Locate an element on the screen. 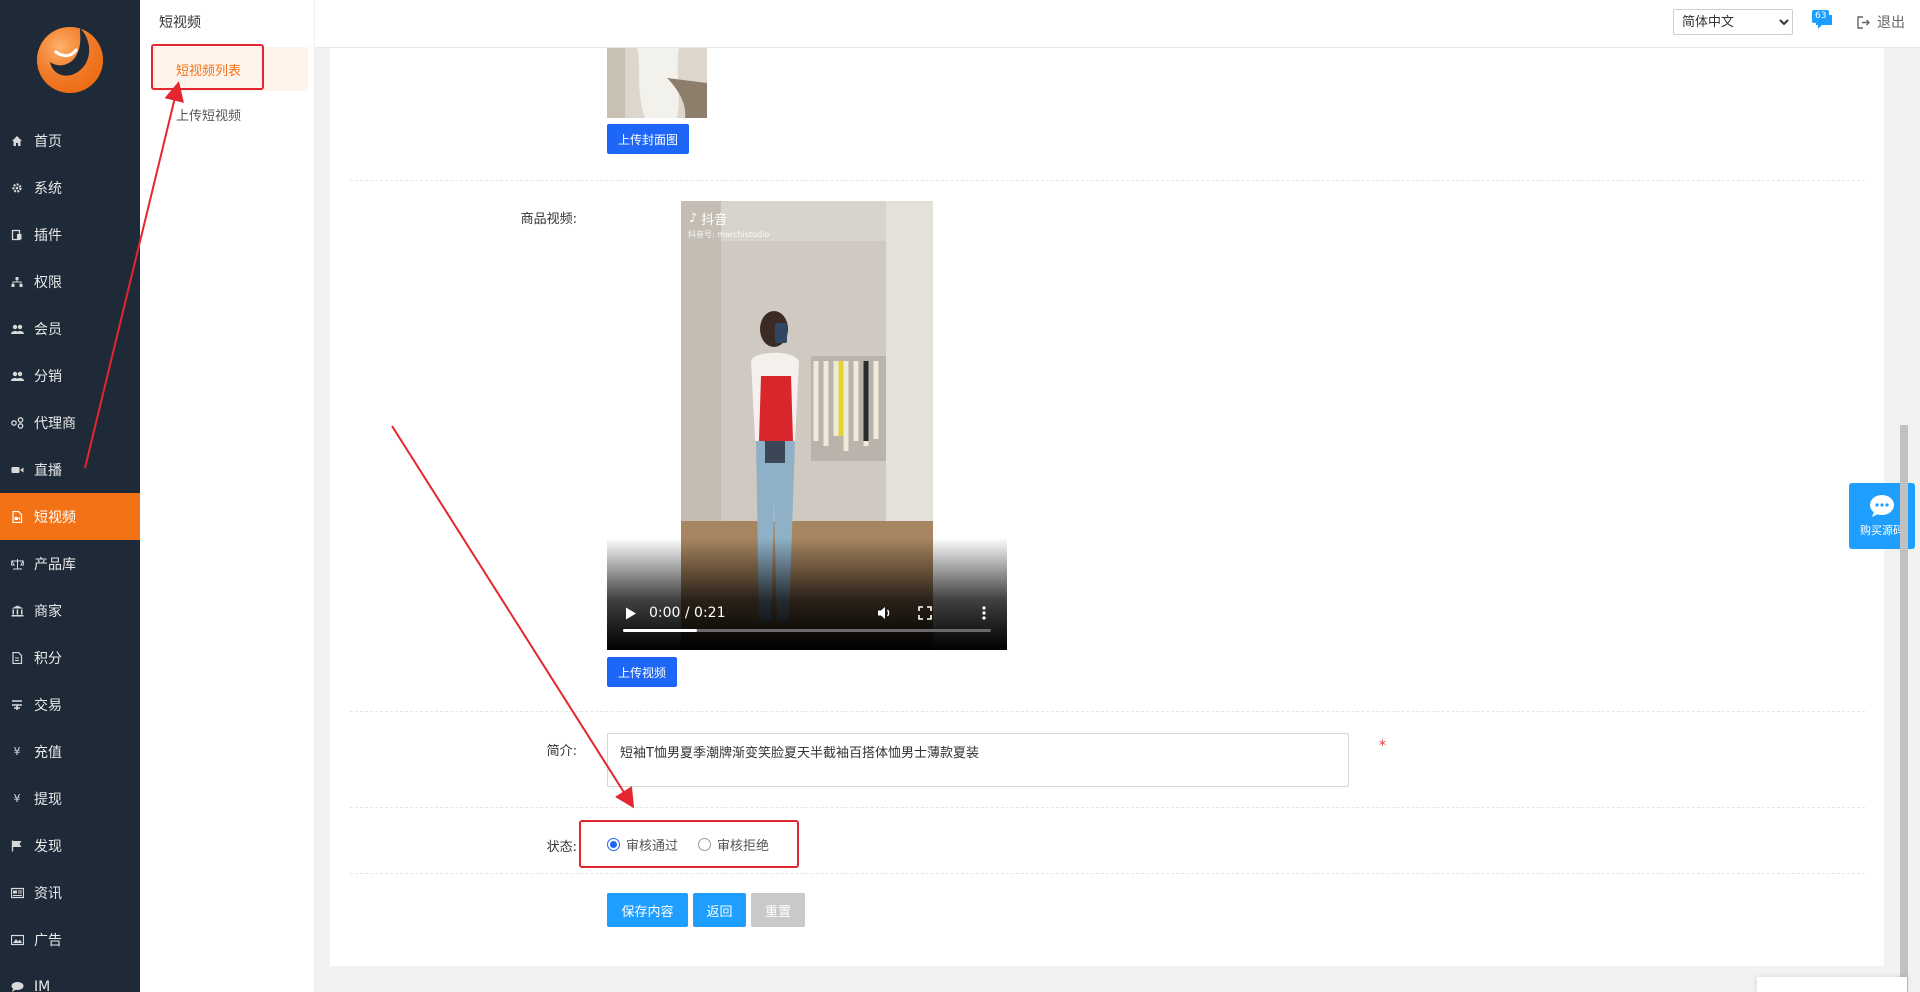 The height and width of the screenshot is (992, 1920). chat-bubble-icon is located at coordinates (1882, 506).